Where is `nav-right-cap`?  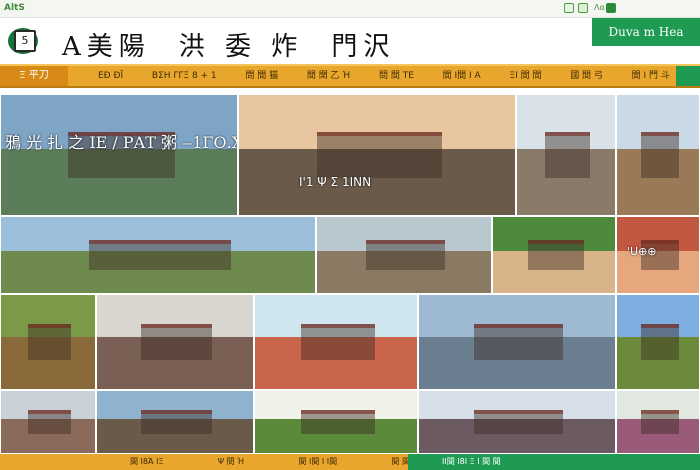
nav-right-cap is located at coordinates (688, 76).